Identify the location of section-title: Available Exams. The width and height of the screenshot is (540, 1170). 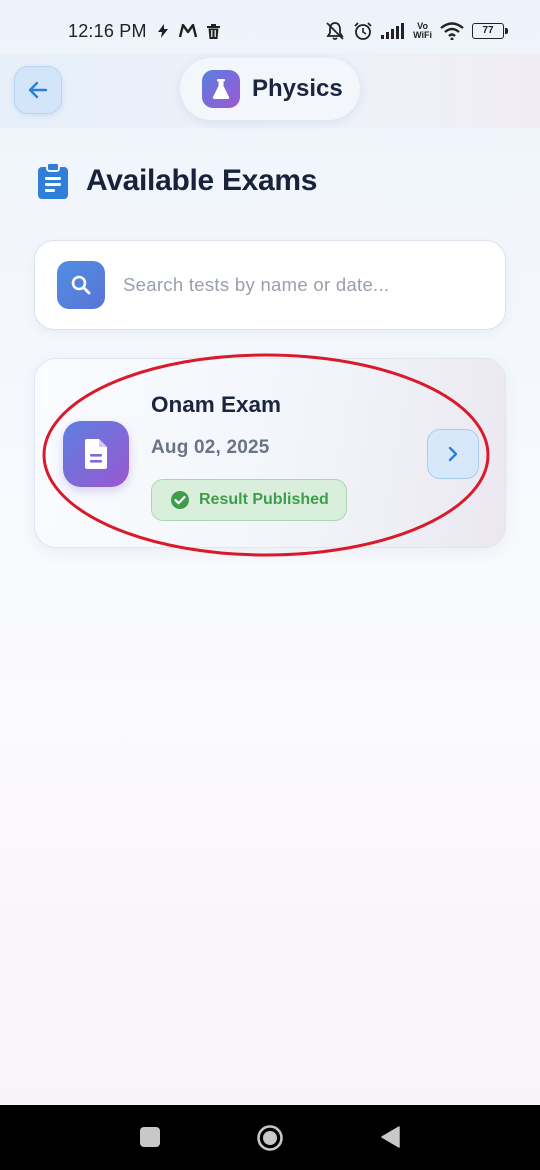
(202, 180).